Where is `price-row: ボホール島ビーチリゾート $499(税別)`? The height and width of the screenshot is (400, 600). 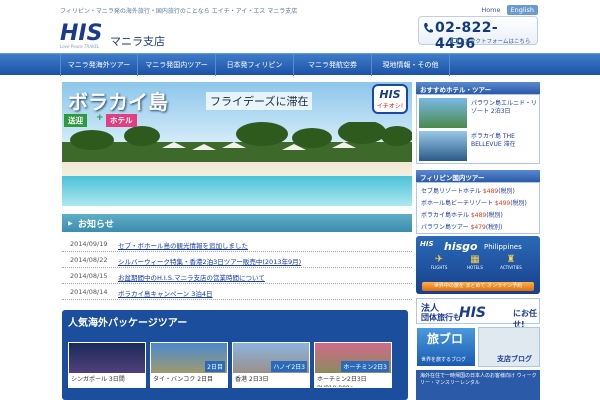 price-row: ボホール島ビーチリゾート $499(税別) is located at coordinates (474, 202).